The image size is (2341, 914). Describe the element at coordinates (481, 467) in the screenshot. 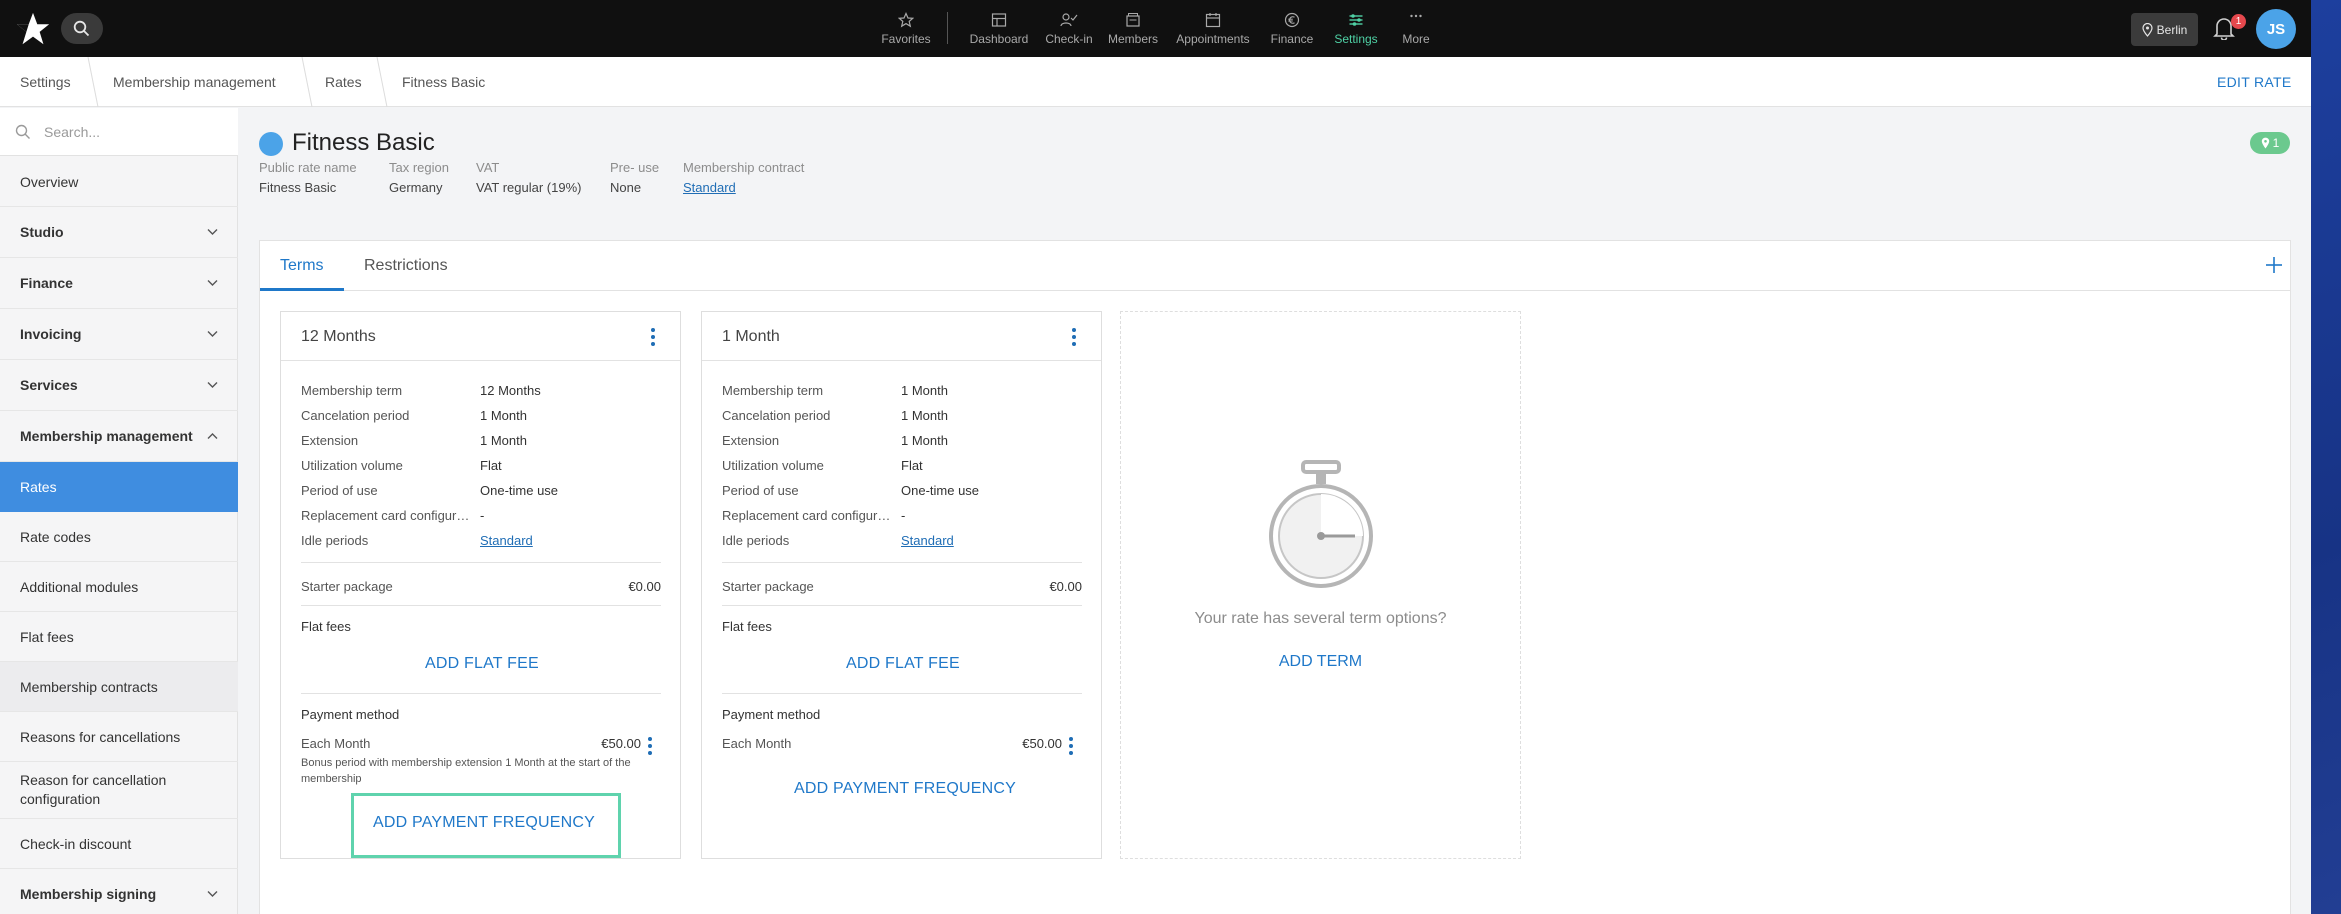

I see `term-row-utilization-volume: Utilization volume Flat` at that location.